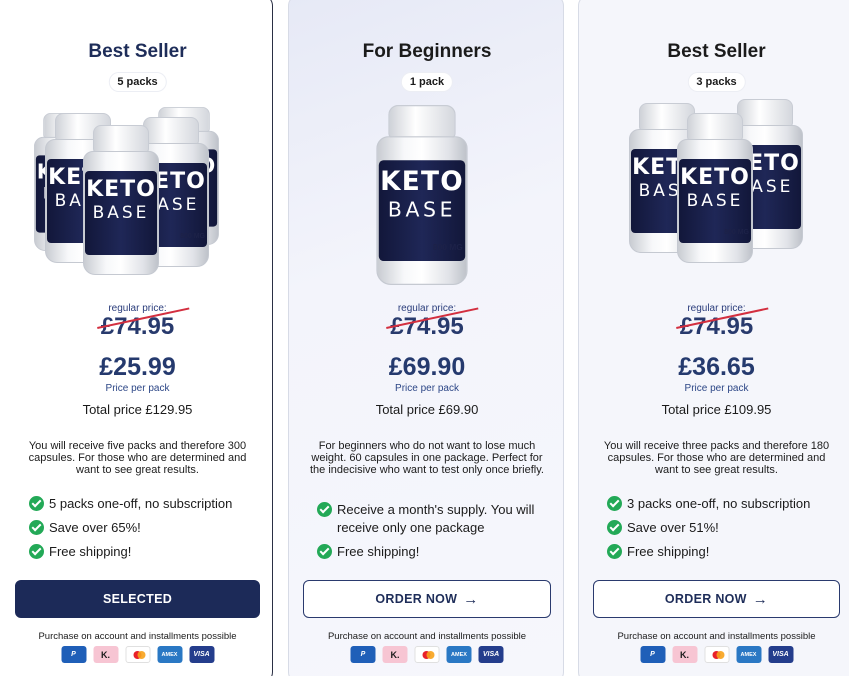 The image size is (849, 676). I want to click on feature-item: 3 packs one-off, no subscription, so click(723, 504).